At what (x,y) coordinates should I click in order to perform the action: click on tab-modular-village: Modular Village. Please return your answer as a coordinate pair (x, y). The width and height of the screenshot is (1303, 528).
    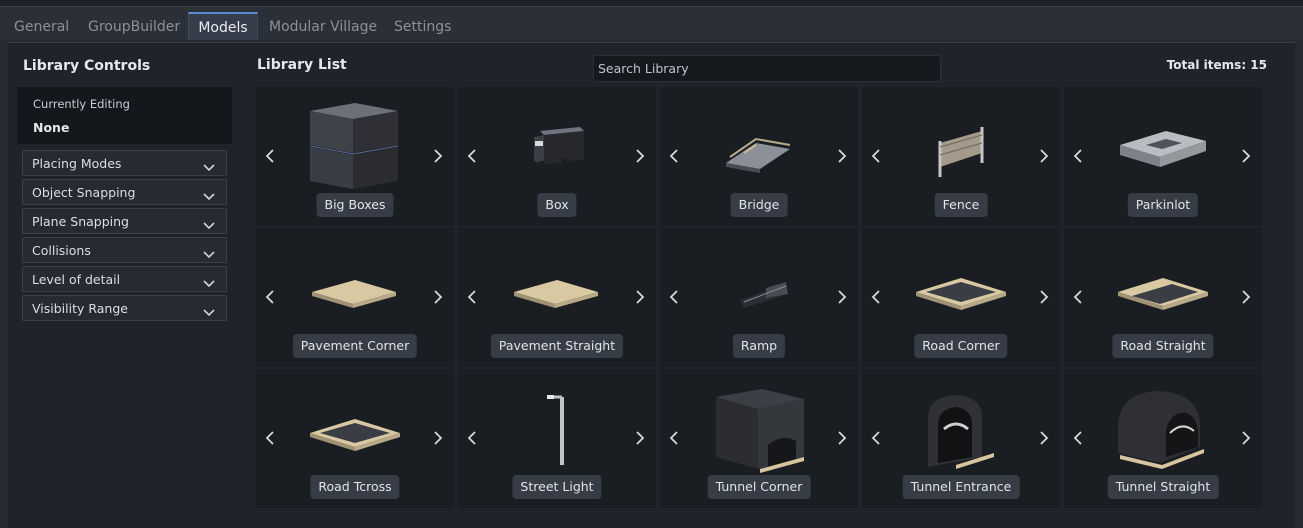
    Looking at the image, I should click on (323, 27).